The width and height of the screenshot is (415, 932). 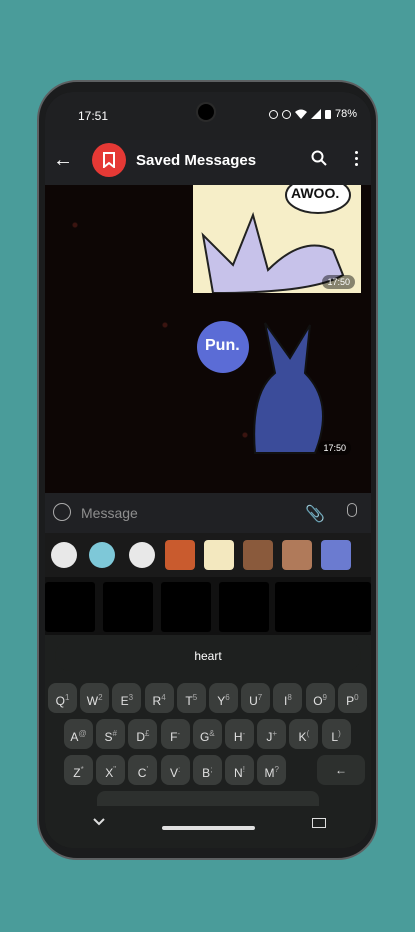 I want to click on key-n: N!, so click(x=239, y=770).